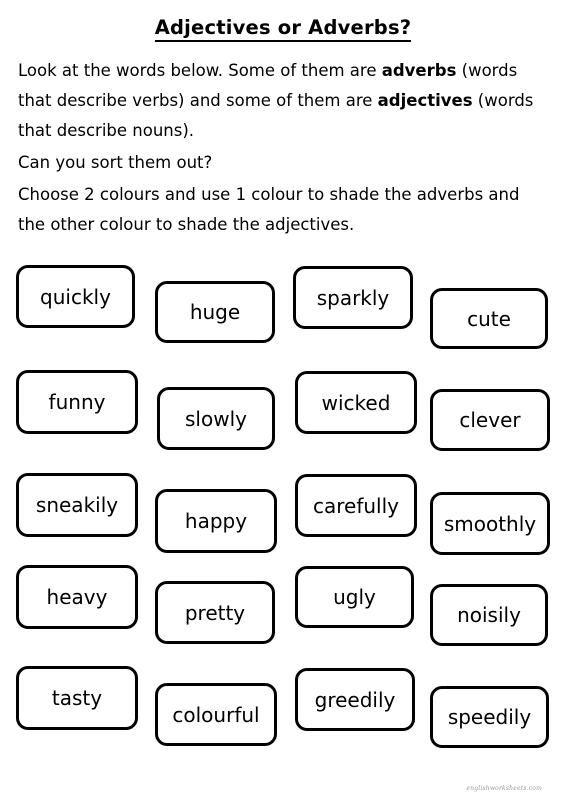 This screenshot has height=800, width=566. I want to click on word-box-label: funny, so click(77, 402).